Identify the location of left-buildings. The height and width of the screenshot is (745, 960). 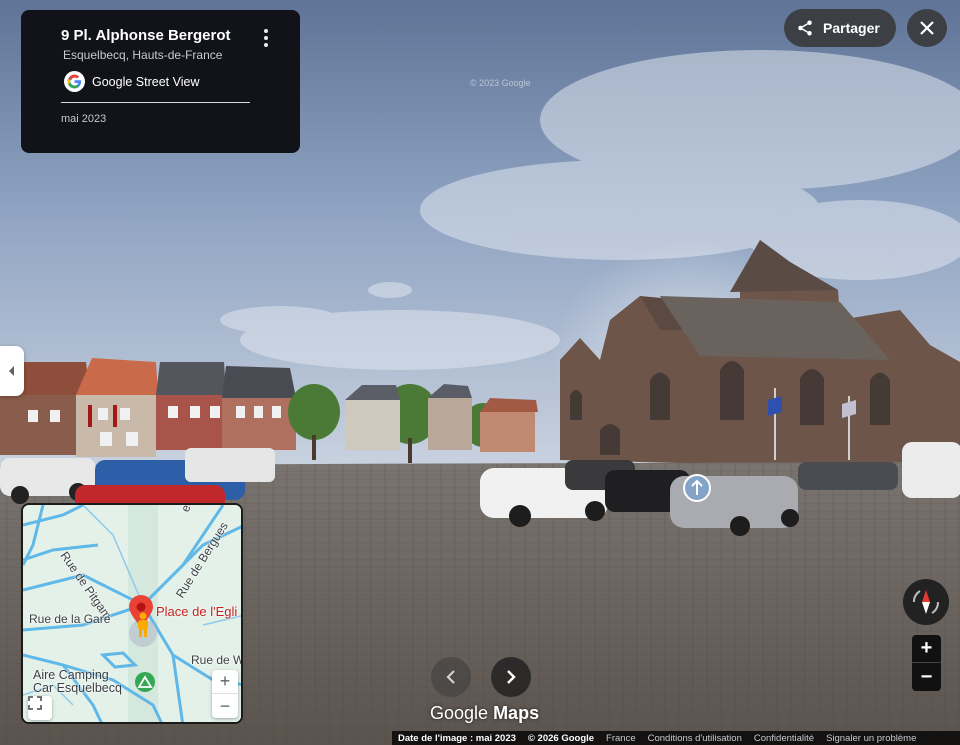
(148, 407).